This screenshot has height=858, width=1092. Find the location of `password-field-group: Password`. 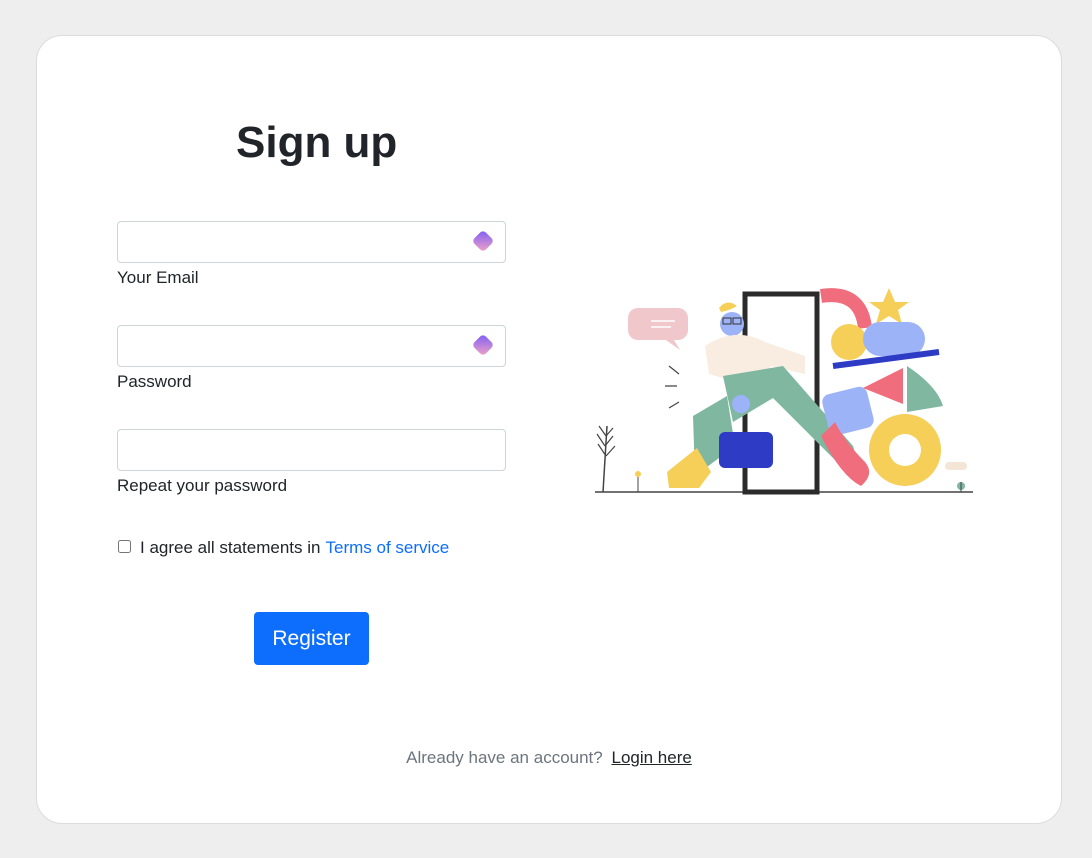

password-field-group: Password is located at coordinates (312, 358).